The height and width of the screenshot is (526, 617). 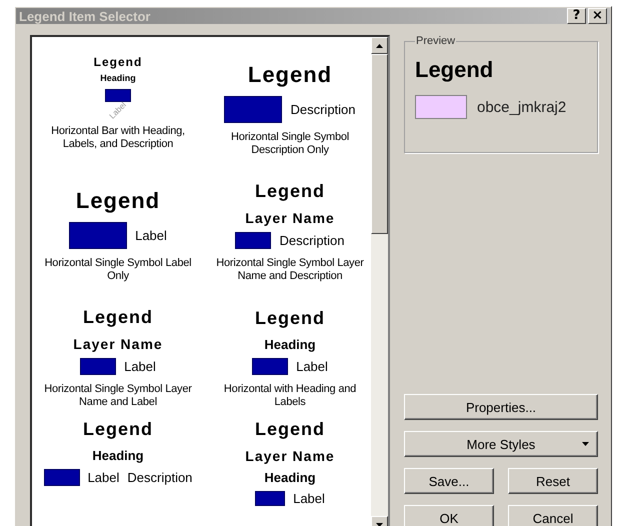 What do you see at coordinates (454, 70) in the screenshot?
I see `preview-title: Legend` at bounding box center [454, 70].